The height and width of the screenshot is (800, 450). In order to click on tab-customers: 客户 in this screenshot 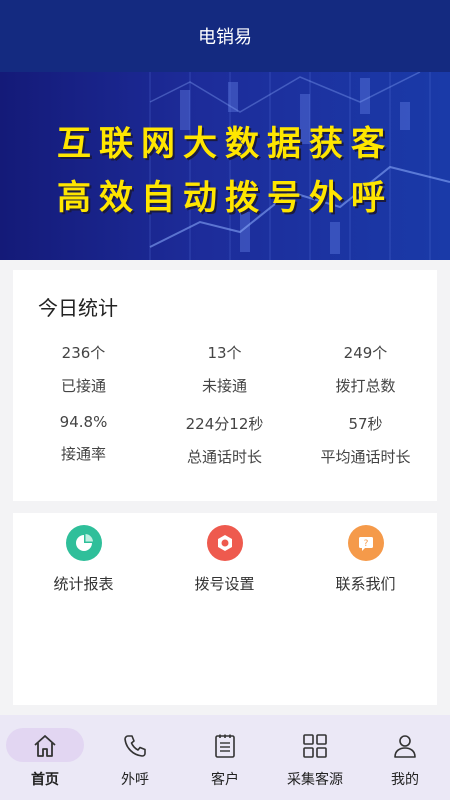, I will do `click(225, 757)`.